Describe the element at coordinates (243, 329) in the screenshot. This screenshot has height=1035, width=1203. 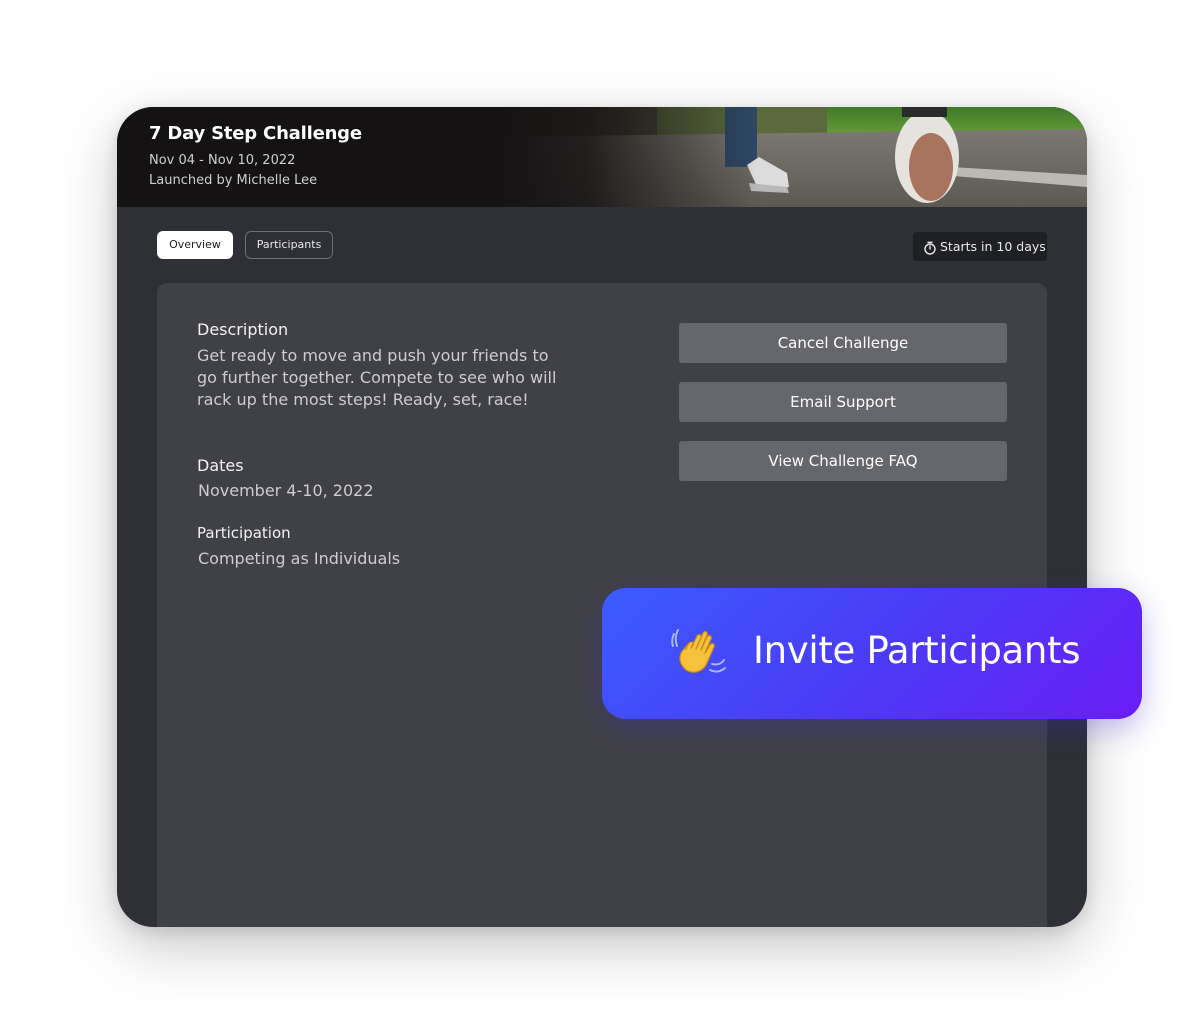
I see `description-label: Description` at that location.